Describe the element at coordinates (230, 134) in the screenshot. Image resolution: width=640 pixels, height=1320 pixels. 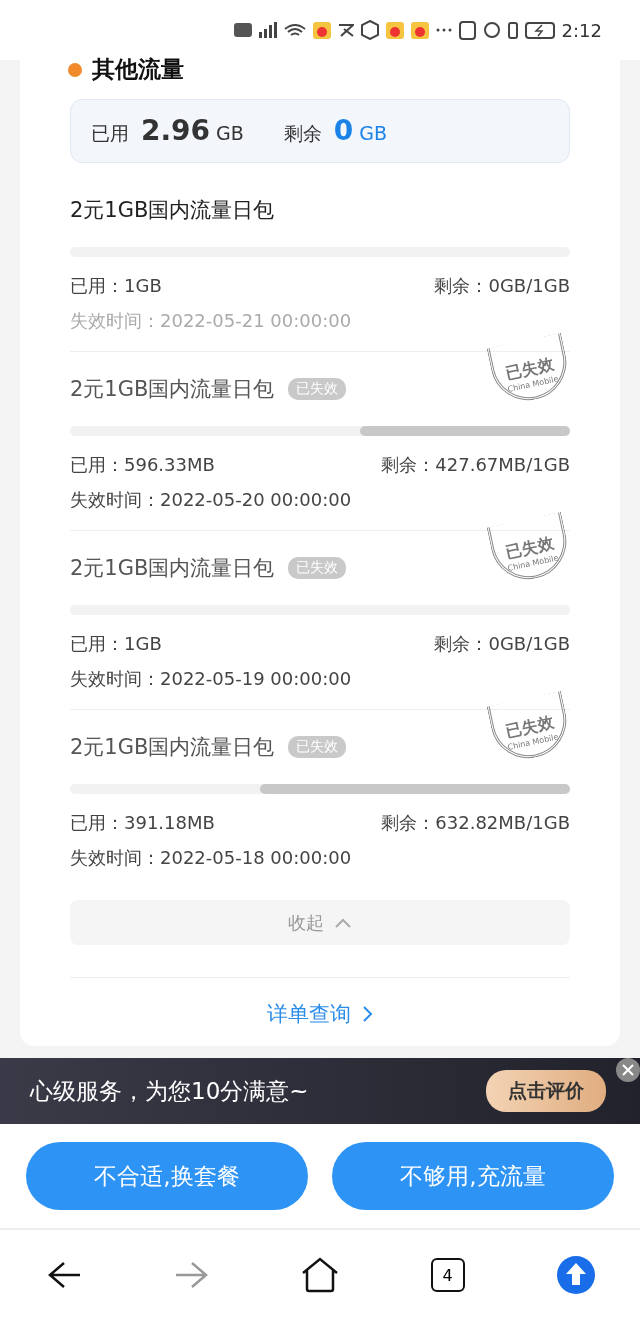
I see `used-unit: GB` at that location.